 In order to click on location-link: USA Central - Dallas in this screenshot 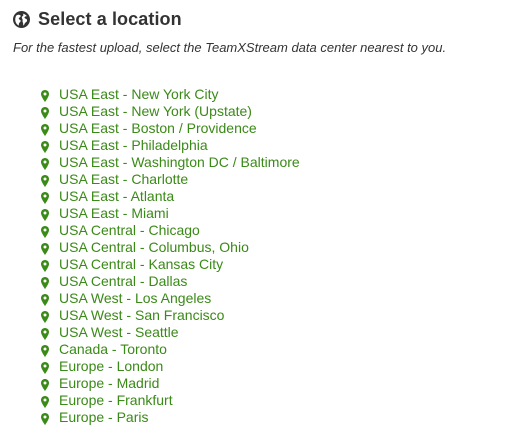, I will do `click(170, 281)`.